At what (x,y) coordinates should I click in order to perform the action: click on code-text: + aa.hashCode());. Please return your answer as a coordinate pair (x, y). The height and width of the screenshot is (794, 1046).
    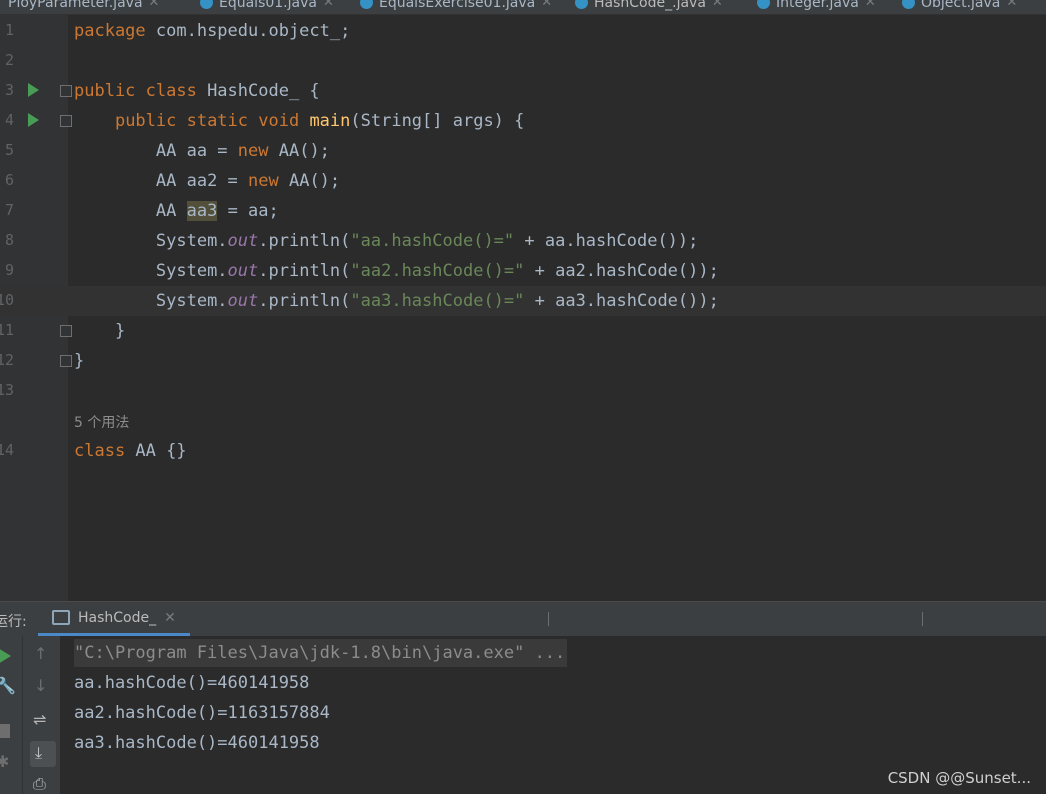
    Looking at the image, I should click on (606, 241).